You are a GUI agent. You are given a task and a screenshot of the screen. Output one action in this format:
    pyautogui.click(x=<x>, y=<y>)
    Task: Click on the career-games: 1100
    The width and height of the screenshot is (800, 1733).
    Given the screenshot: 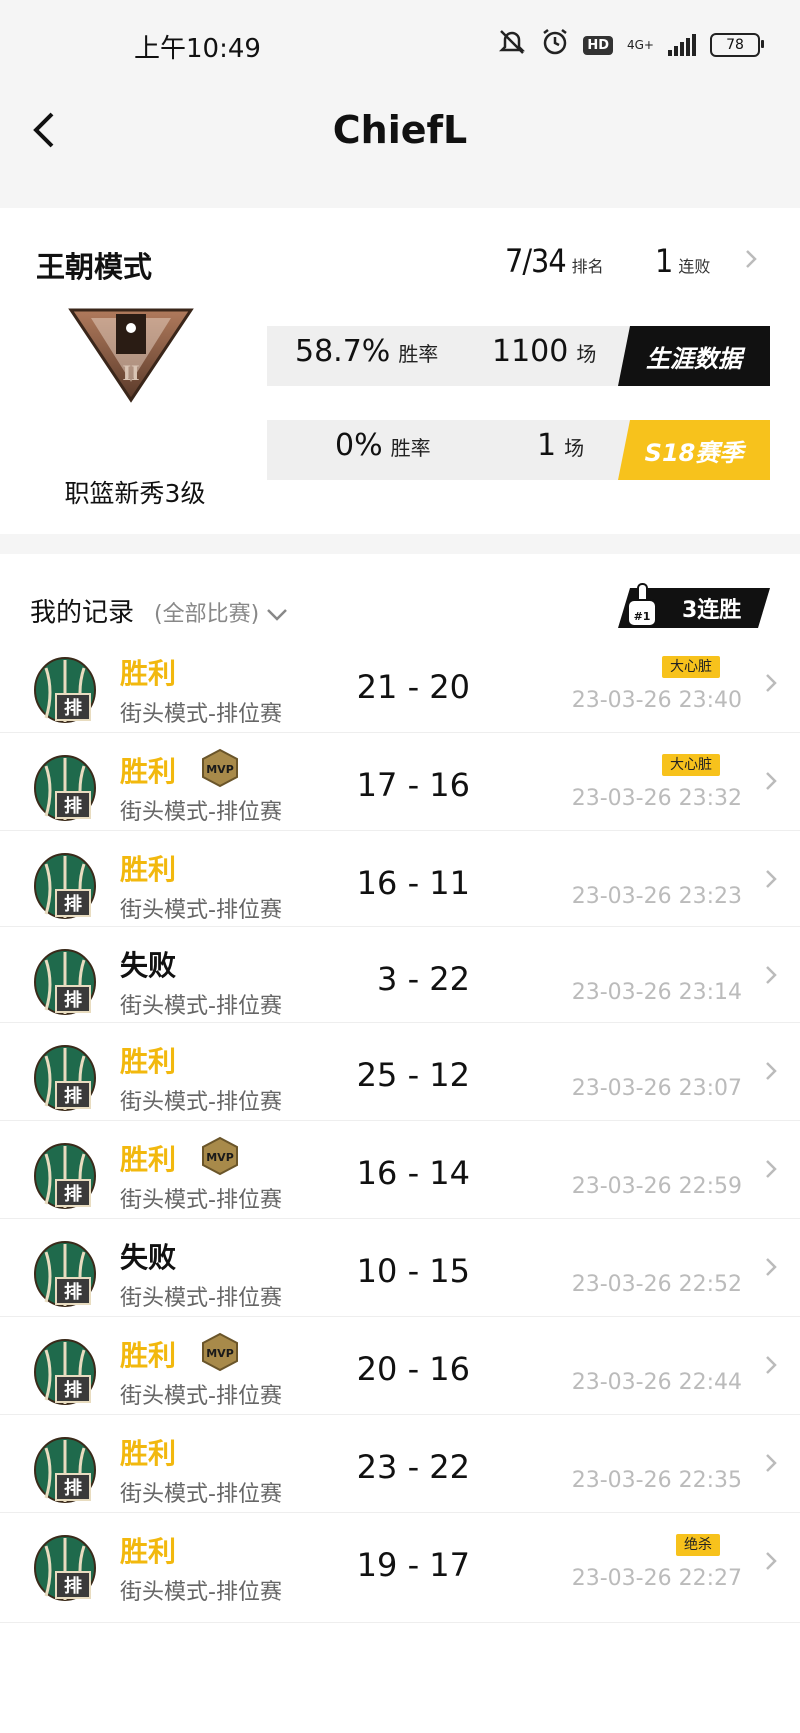 What is the action you would take?
    pyautogui.click(x=530, y=351)
    